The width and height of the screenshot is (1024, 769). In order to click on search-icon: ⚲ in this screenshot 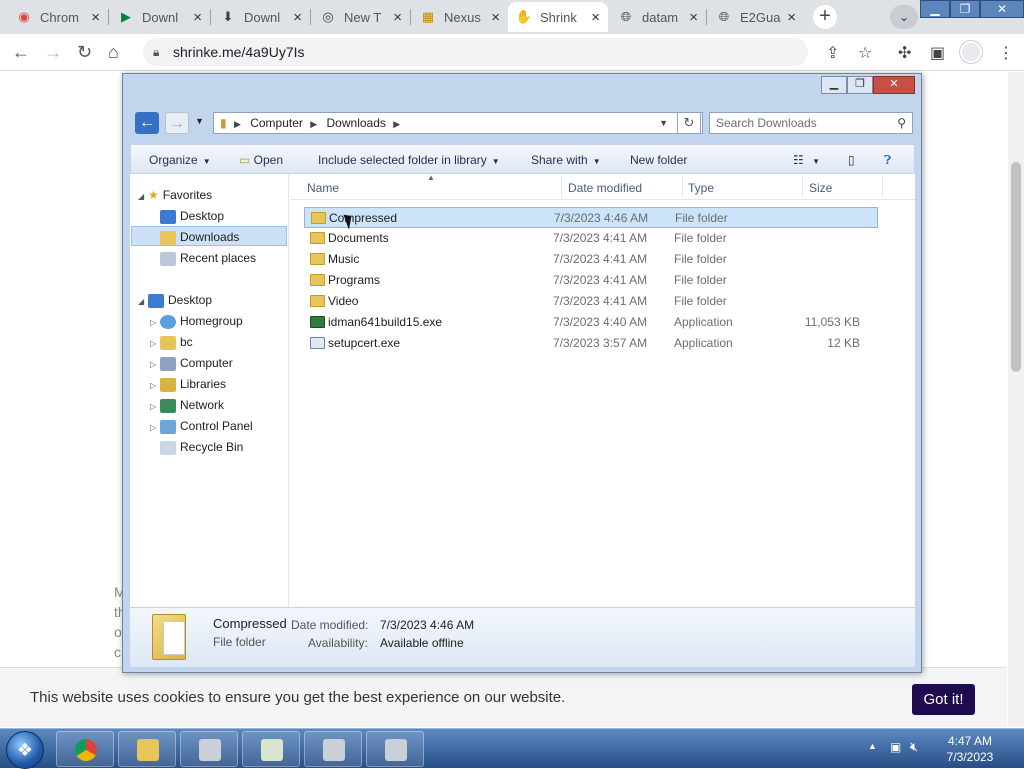, I will do `click(901, 123)`.